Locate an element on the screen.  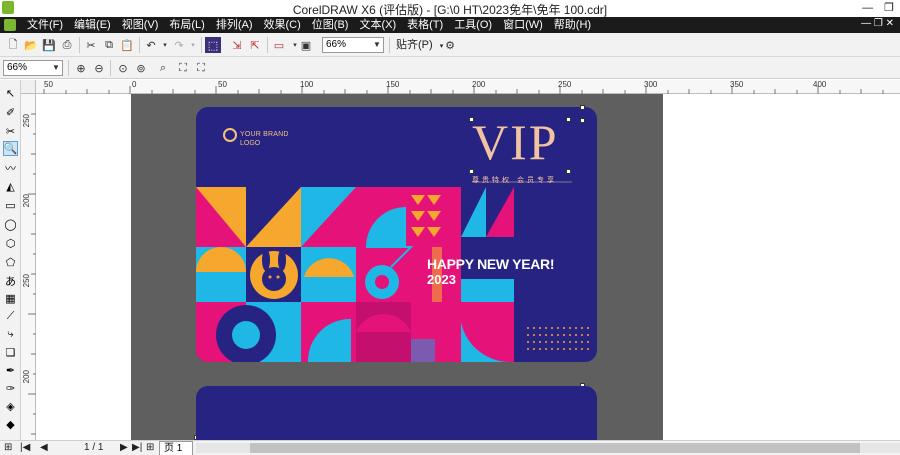
zoom-to-all-objects-icon: ⊚ is located at coordinates (141, 68).